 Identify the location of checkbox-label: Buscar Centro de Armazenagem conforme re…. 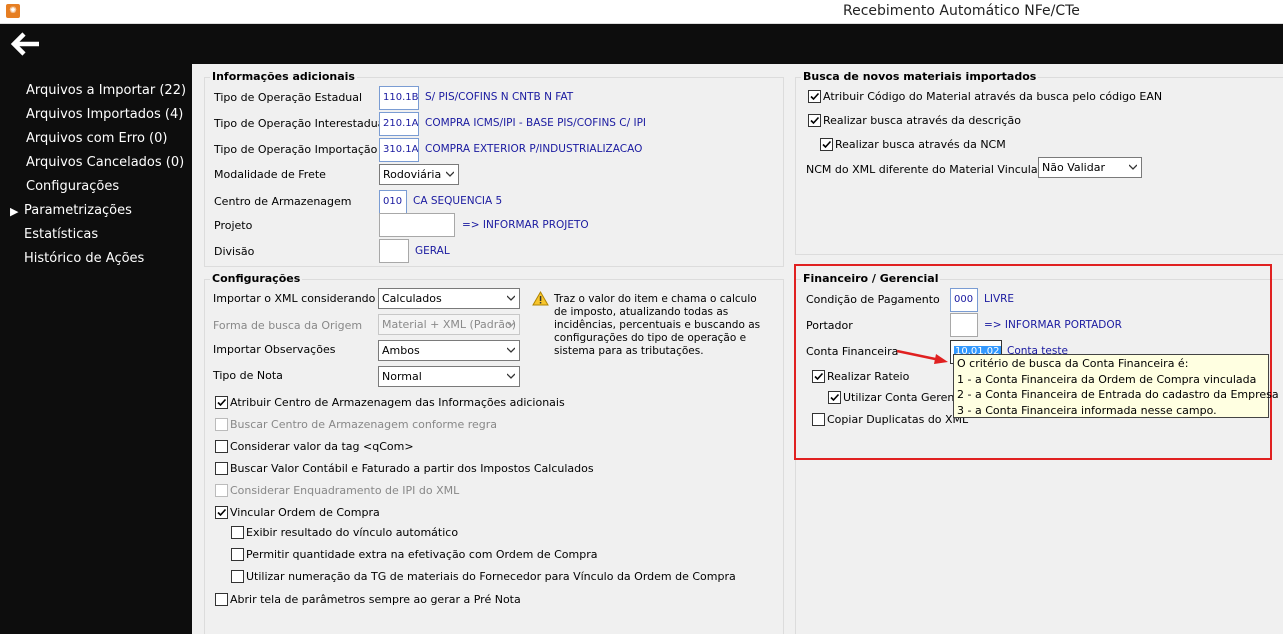
(364, 424).